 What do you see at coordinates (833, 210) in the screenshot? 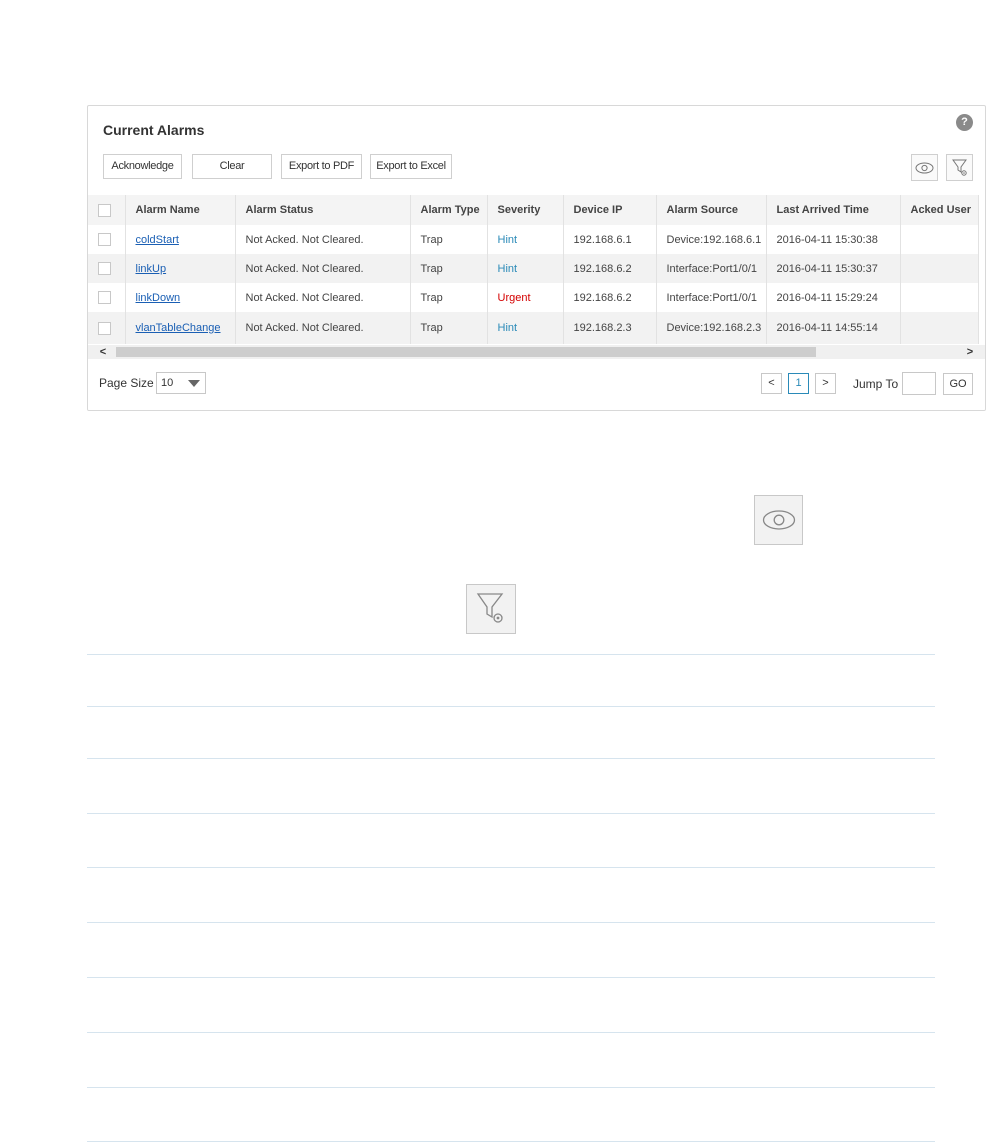
I see `column-header: Last Arrived Time` at bounding box center [833, 210].